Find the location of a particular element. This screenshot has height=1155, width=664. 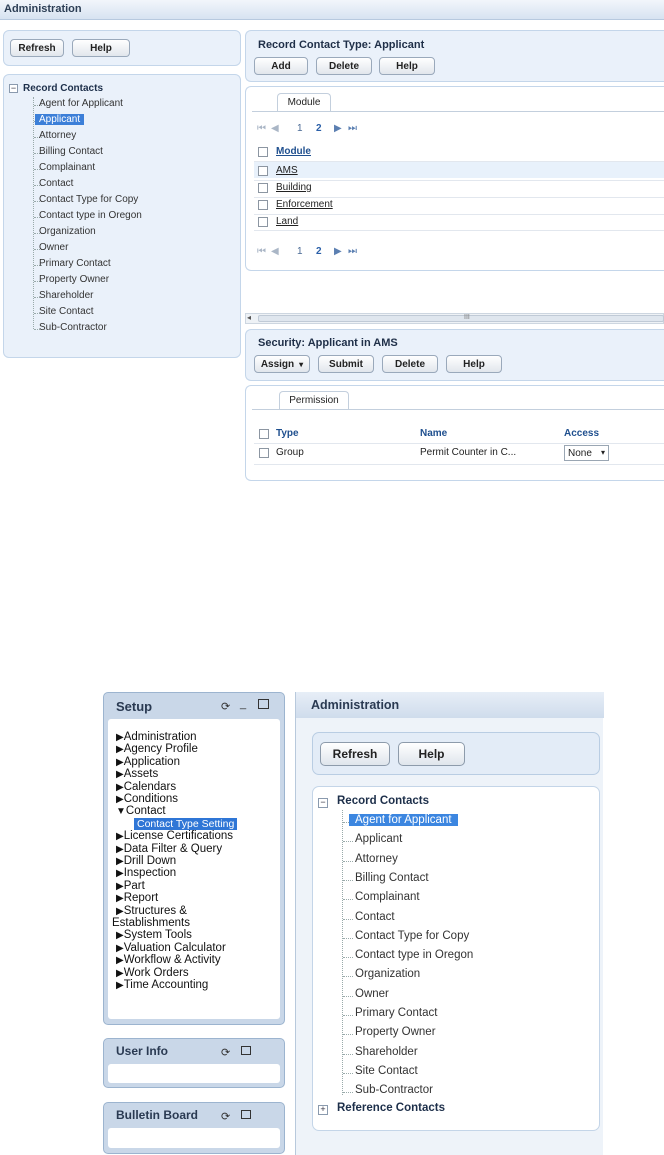

setup-menu-item: ▶Workflow & Activity is located at coordinates (168, 960).